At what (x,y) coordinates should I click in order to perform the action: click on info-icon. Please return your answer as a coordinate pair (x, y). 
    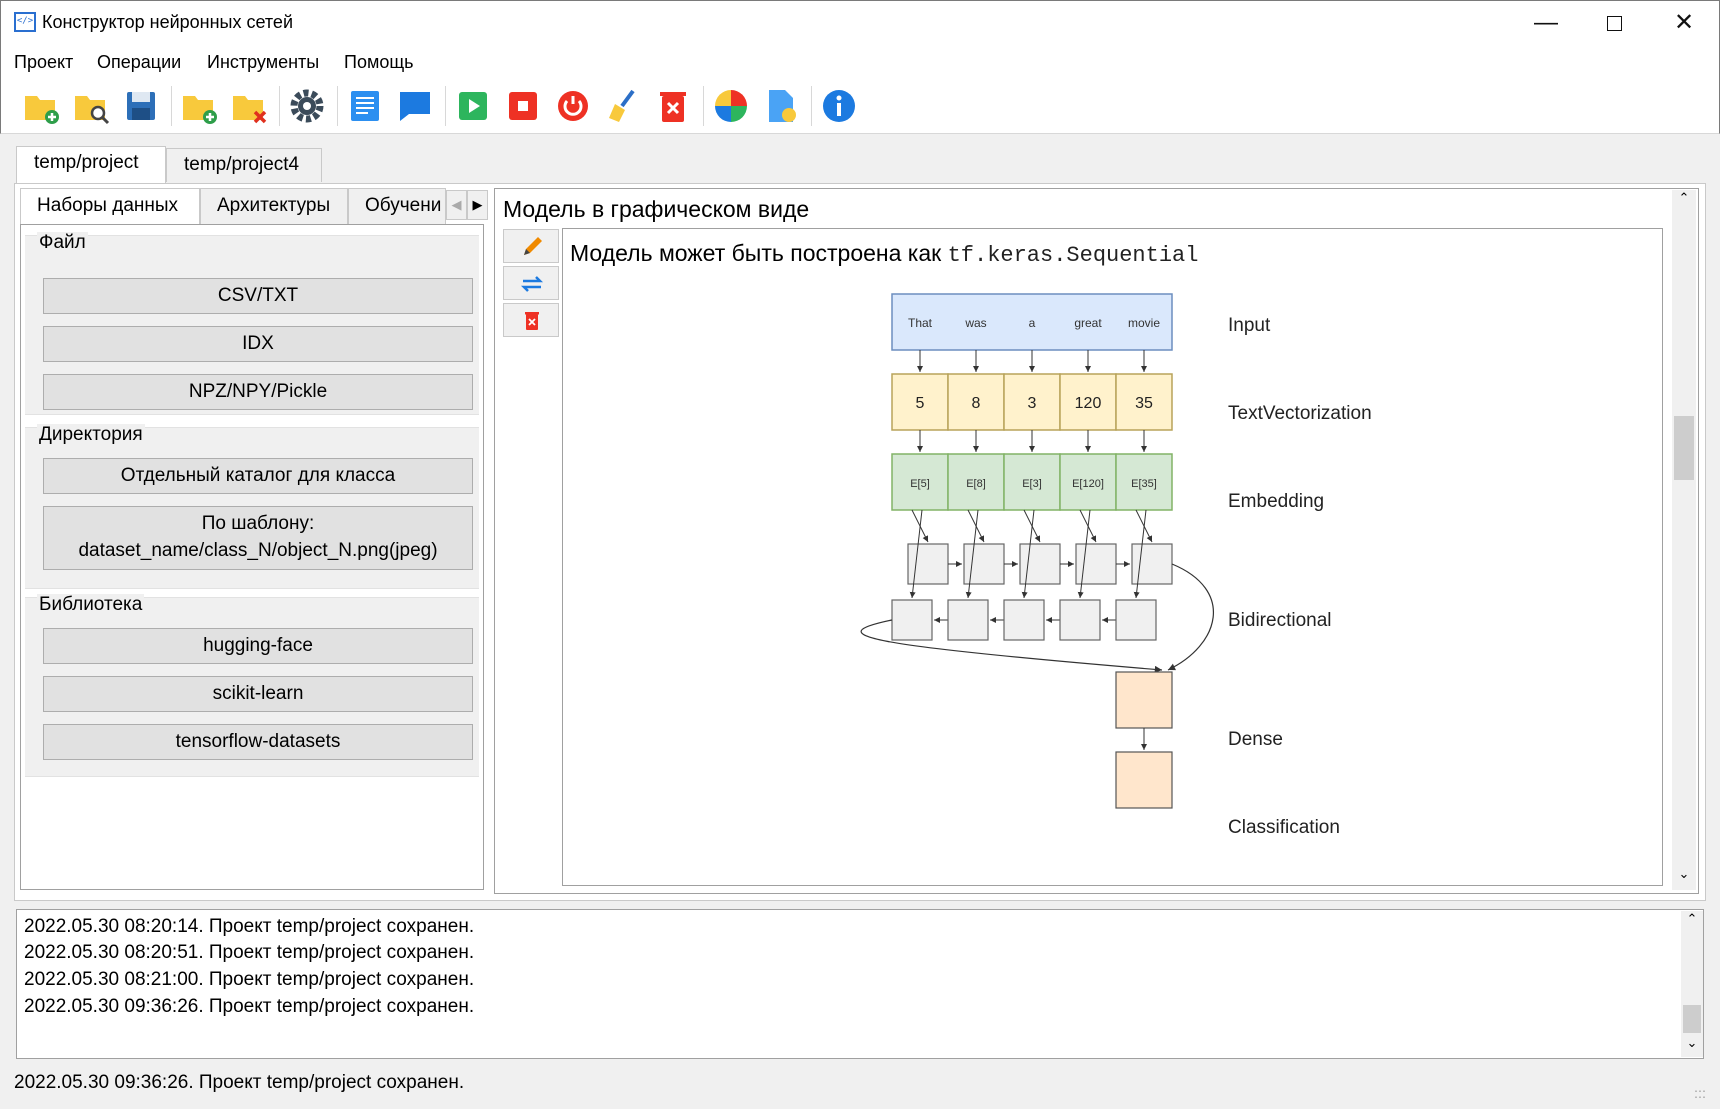
    Looking at the image, I should click on (839, 106).